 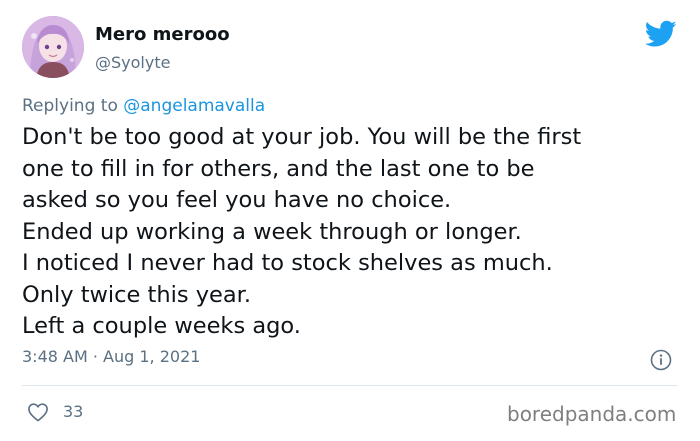 I want to click on avatar, so click(x=53, y=47).